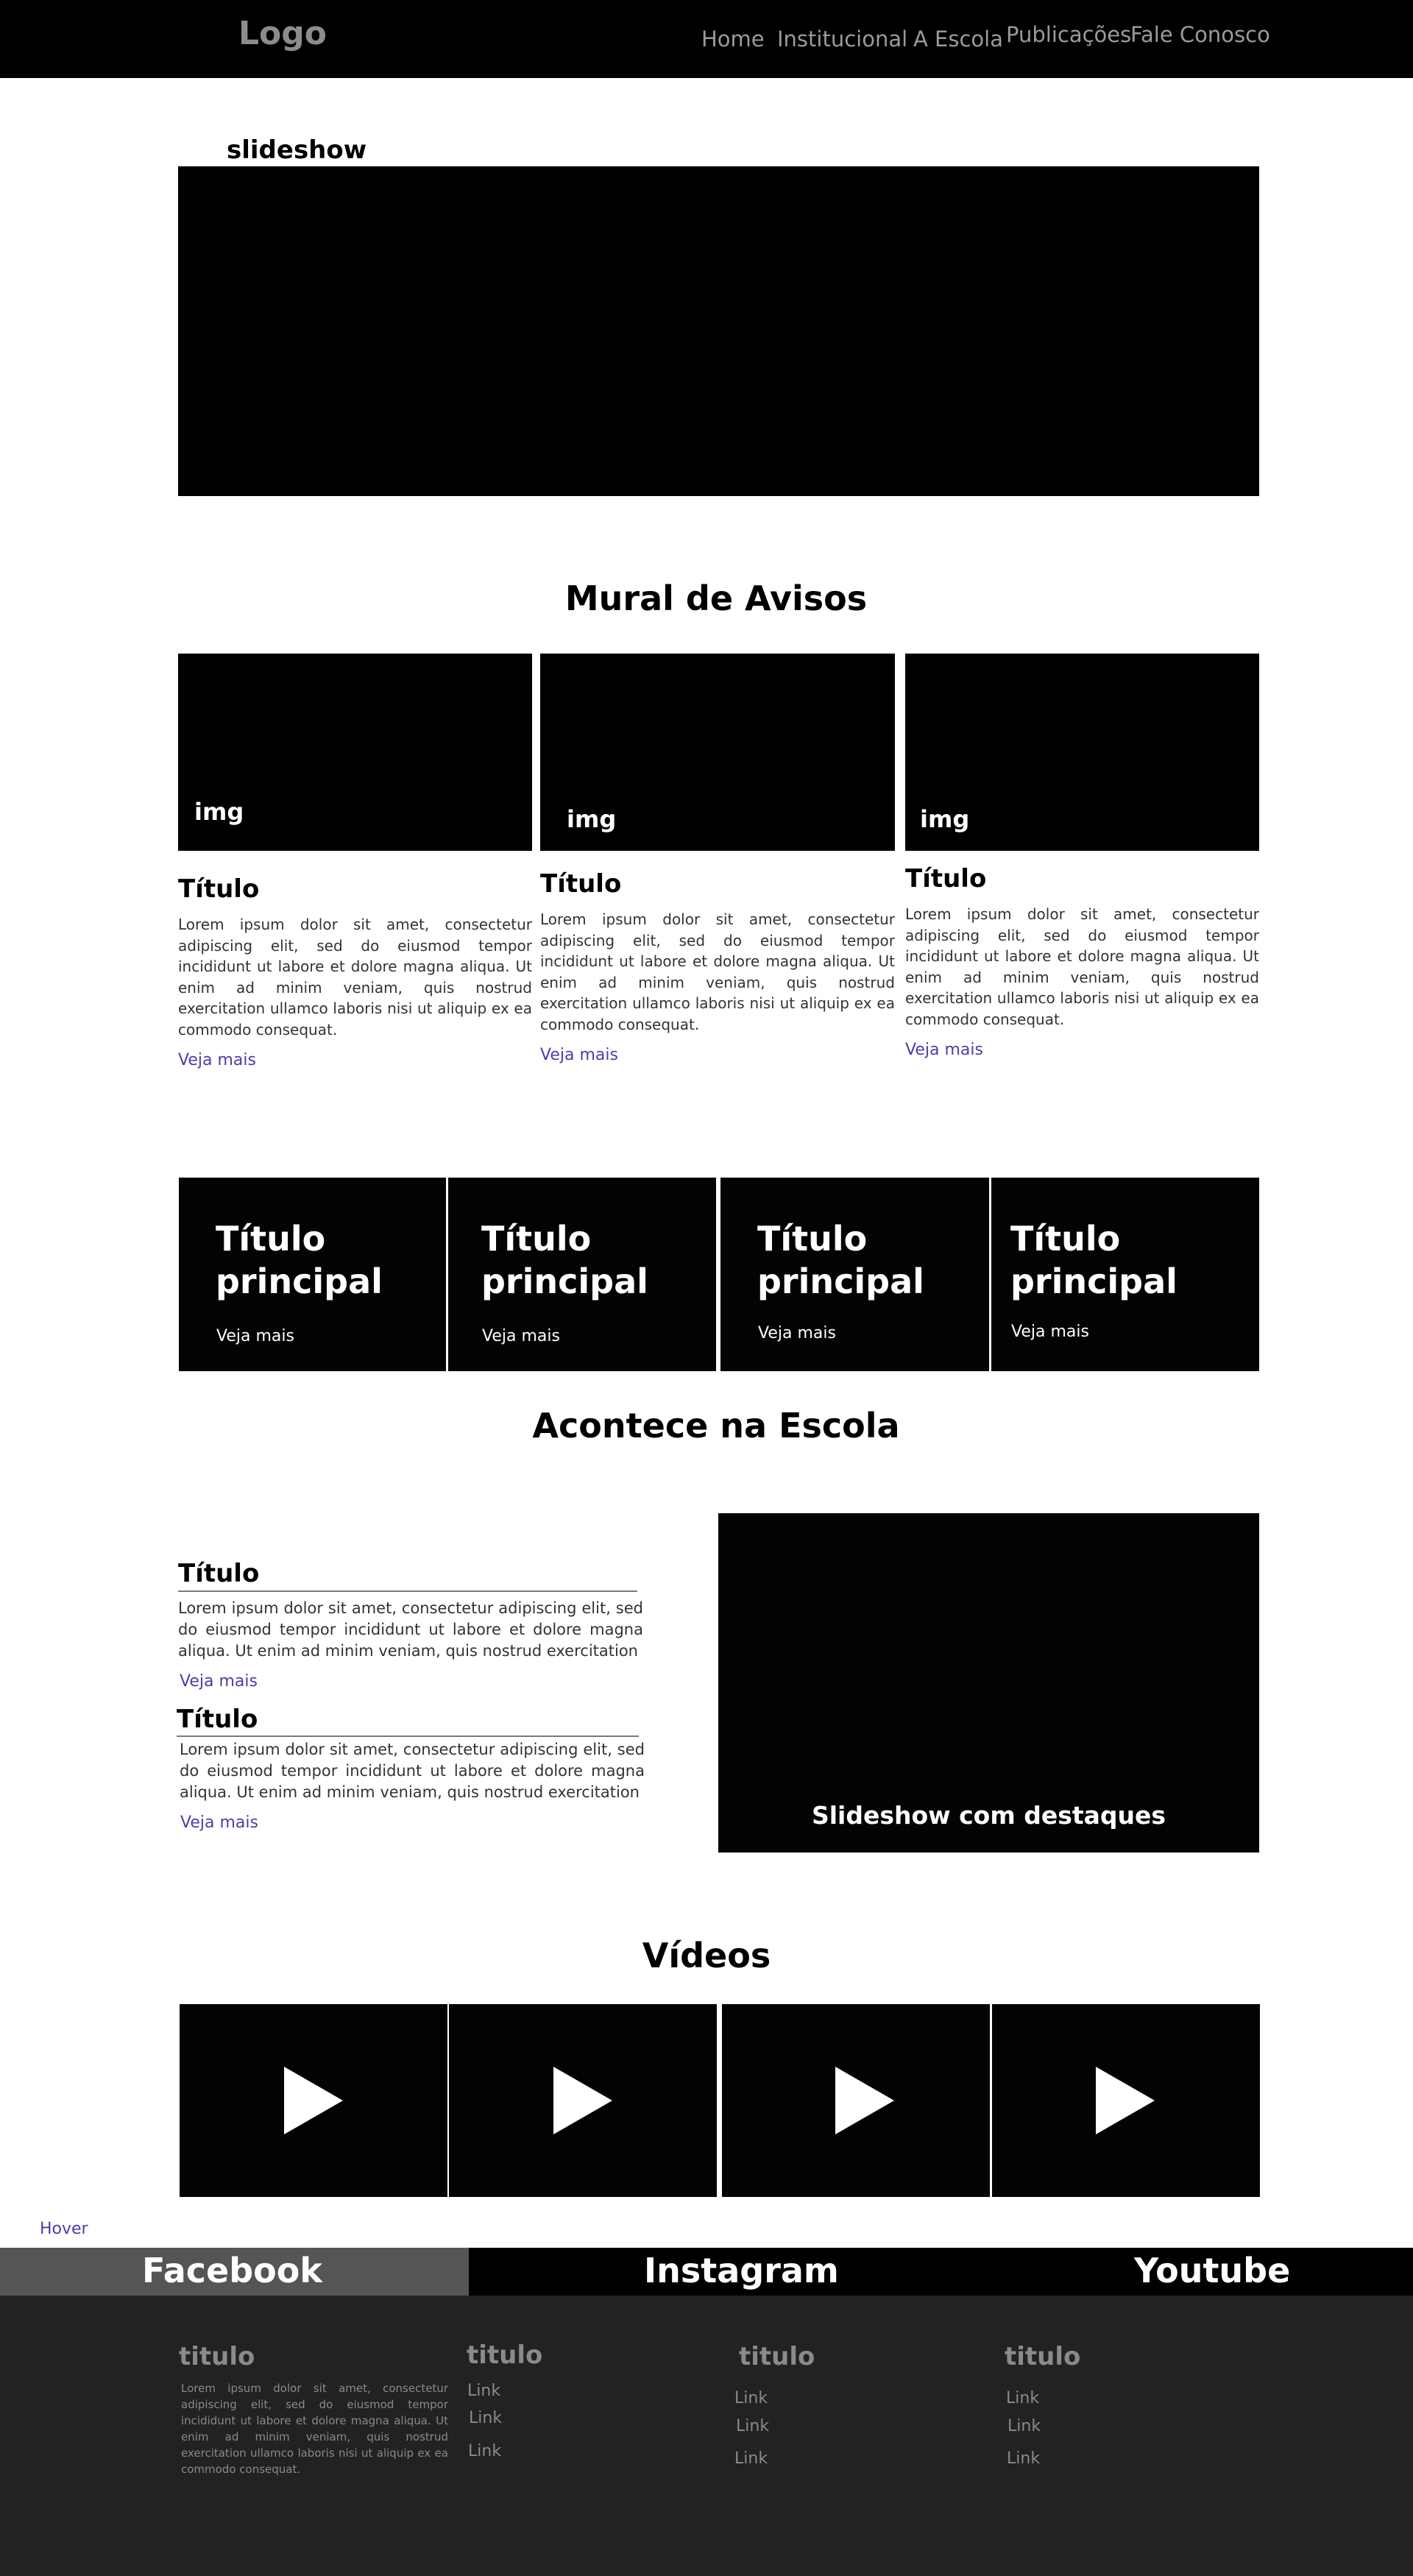  I want to click on acontece-title: Acontece na Escola, so click(716, 1426).